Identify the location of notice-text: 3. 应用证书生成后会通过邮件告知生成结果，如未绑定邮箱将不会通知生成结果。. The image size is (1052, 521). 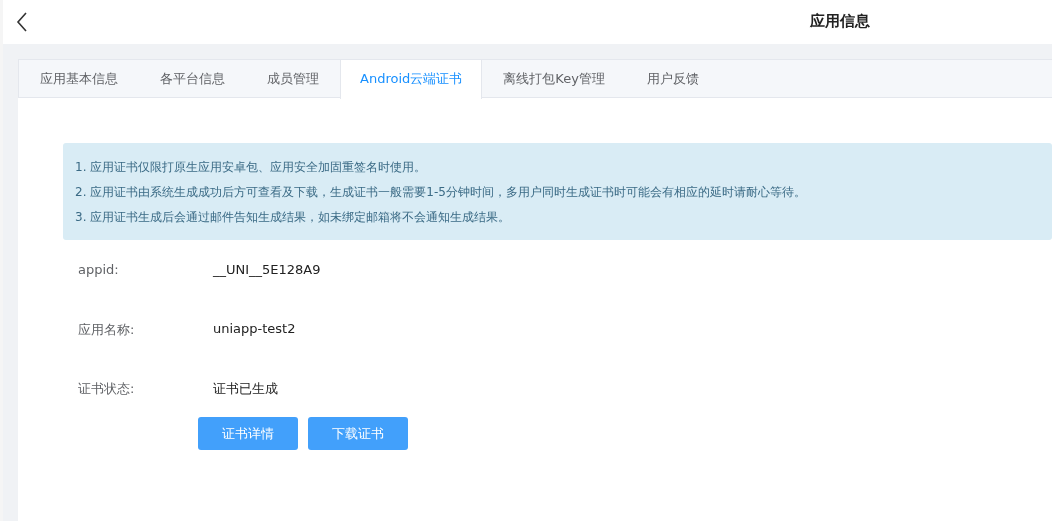
(293, 217).